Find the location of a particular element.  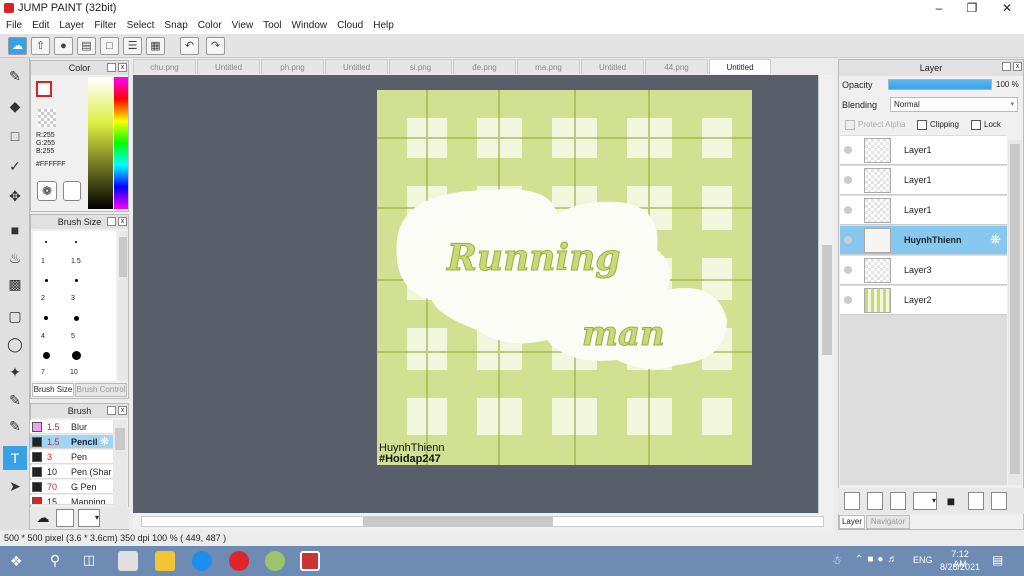

fill-rect-tool-icon: ■ is located at coordinates (15, 230).